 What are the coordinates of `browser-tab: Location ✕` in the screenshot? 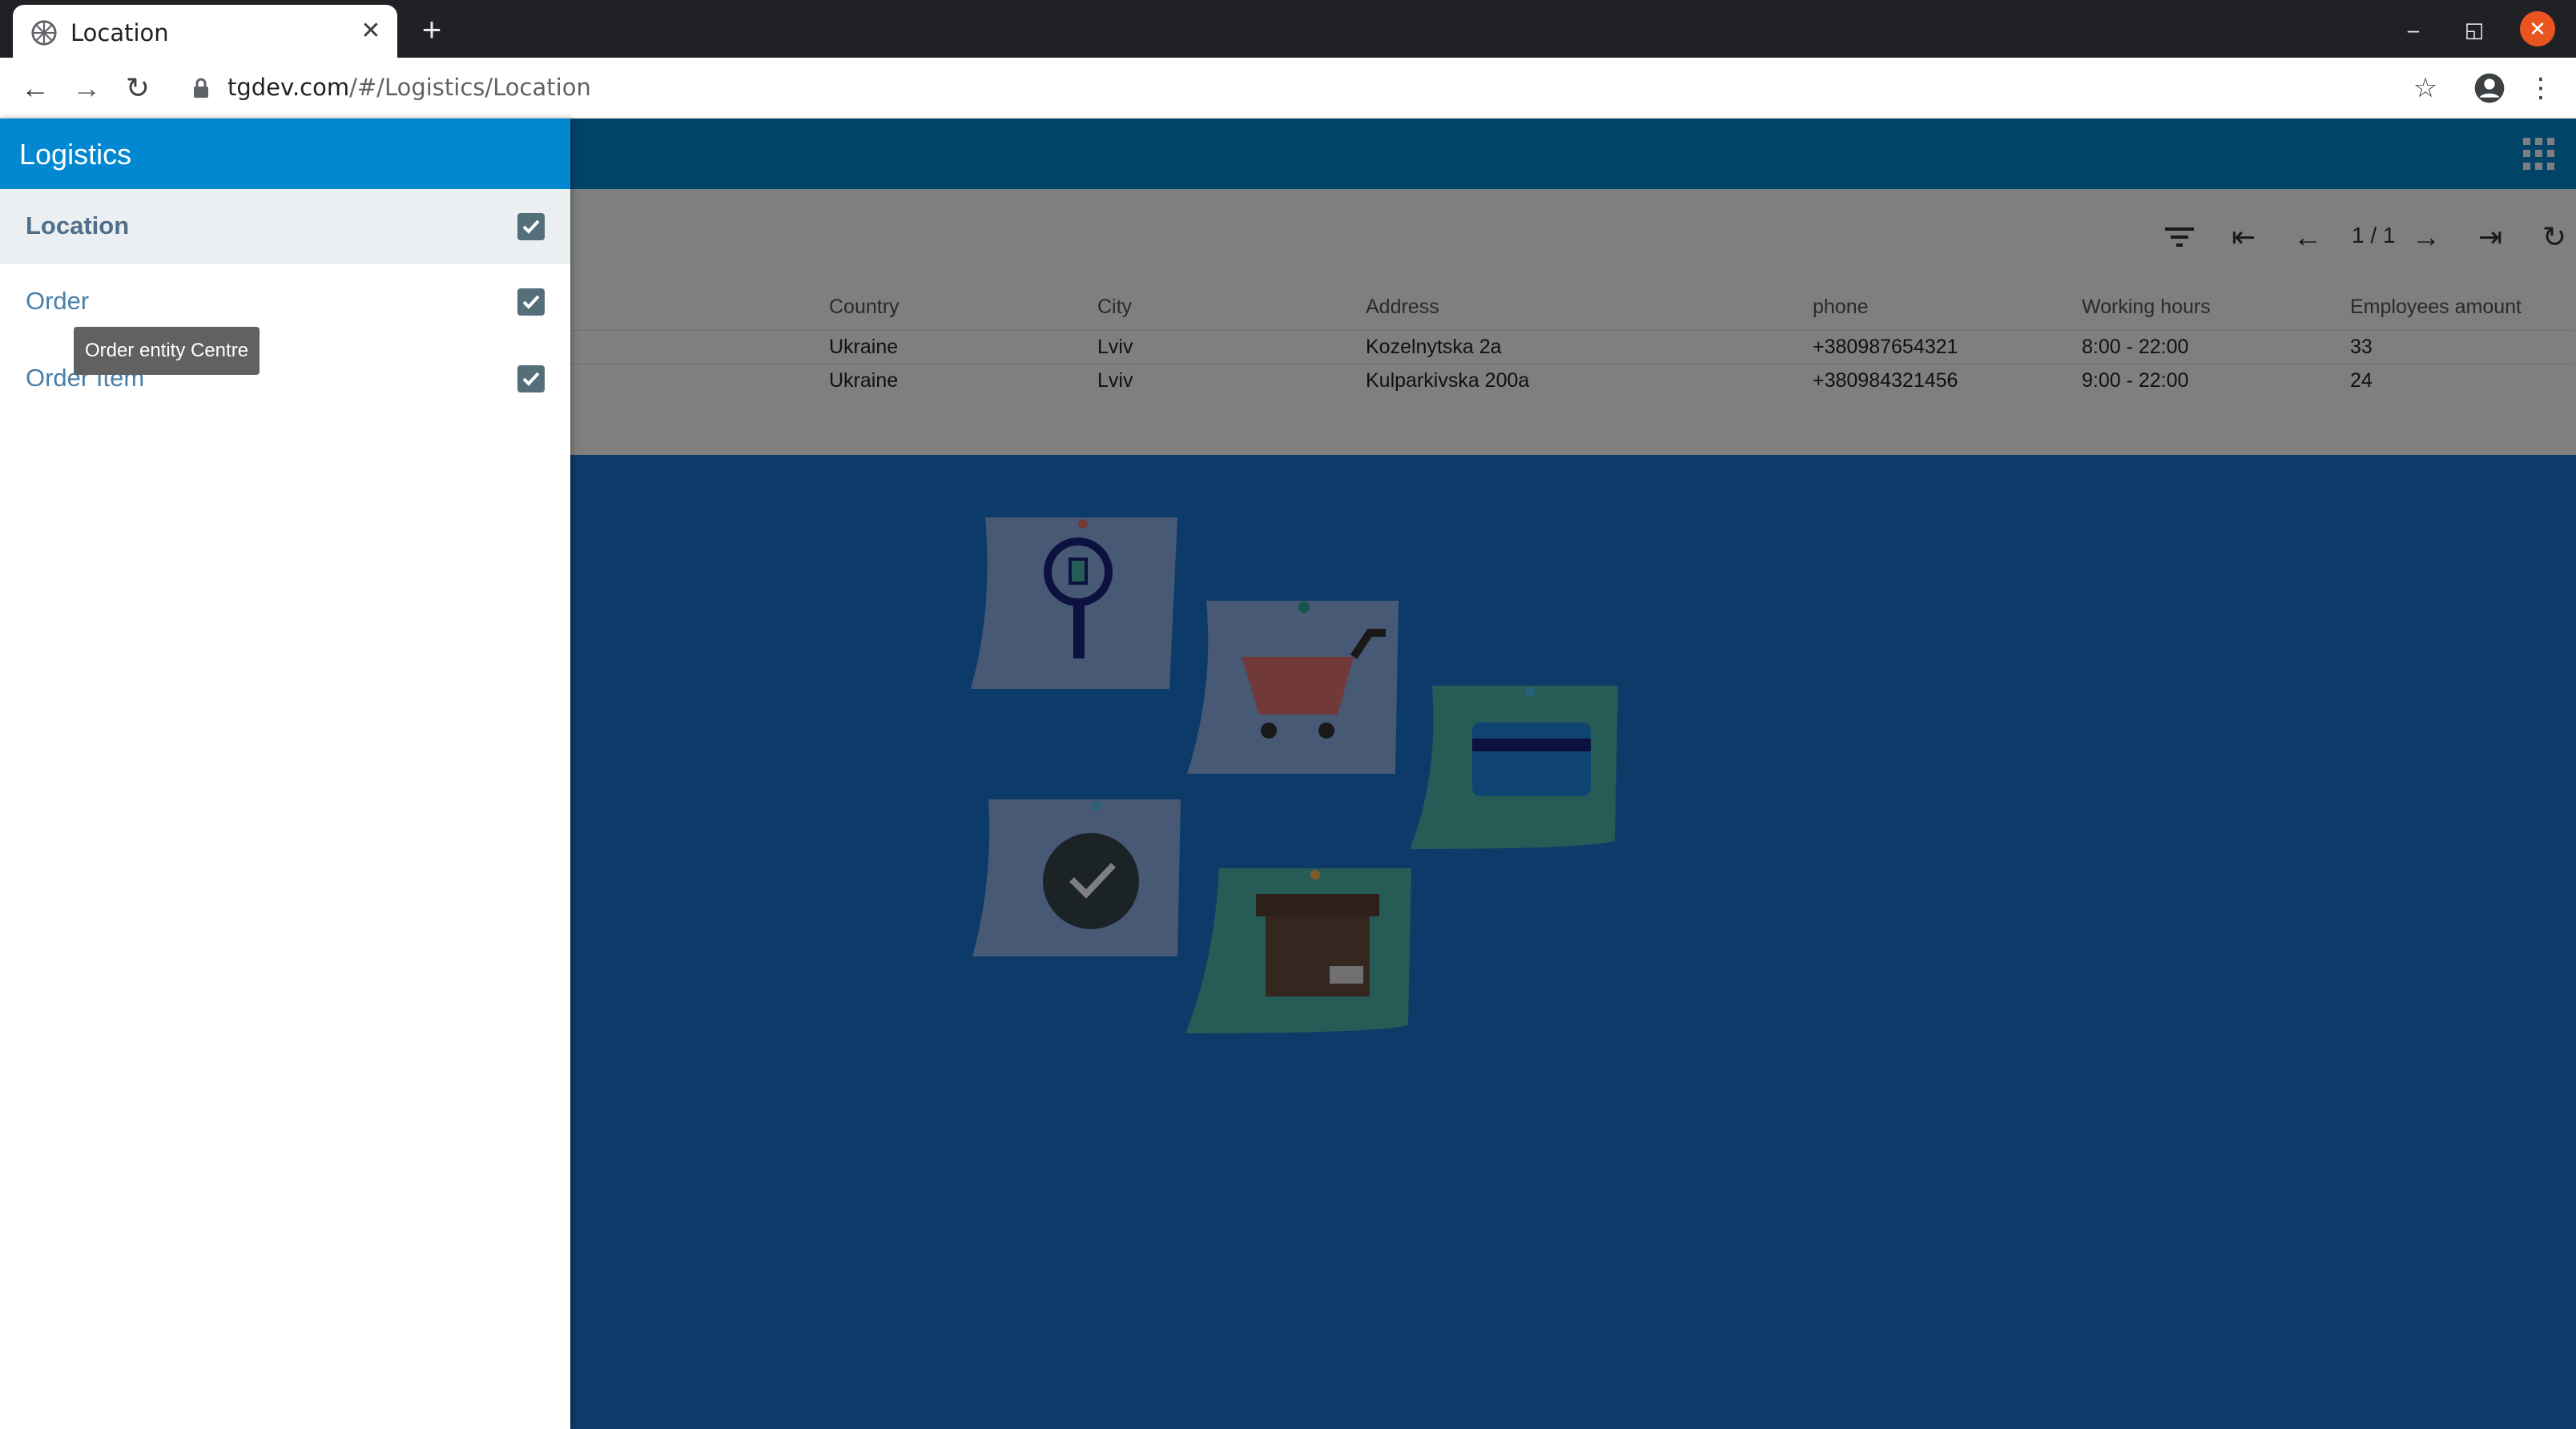 It's located at (205, 32).